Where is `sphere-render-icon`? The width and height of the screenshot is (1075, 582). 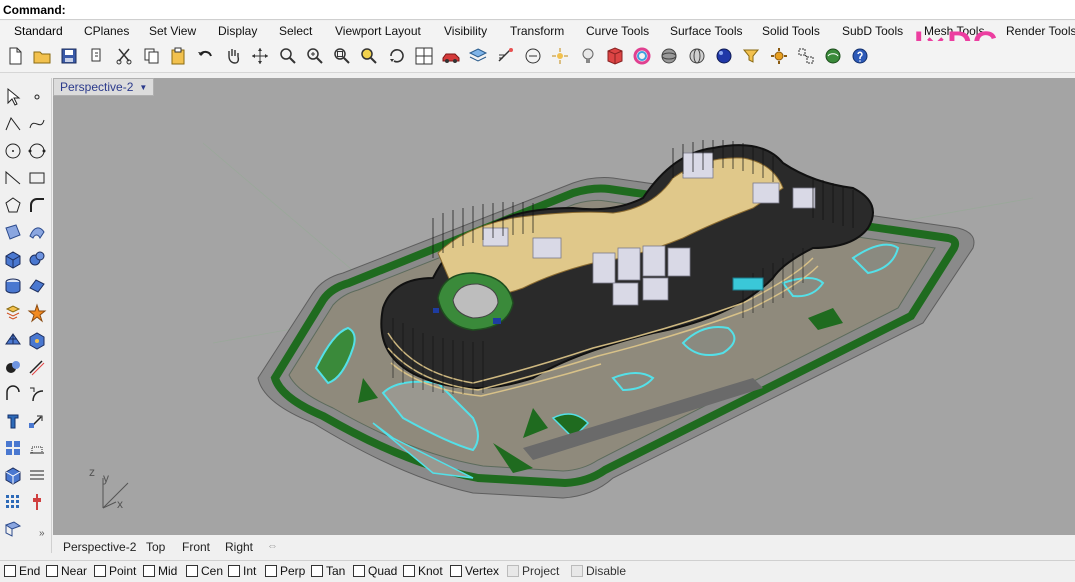
sphere-render-icon is located at coordinates (642, 56).